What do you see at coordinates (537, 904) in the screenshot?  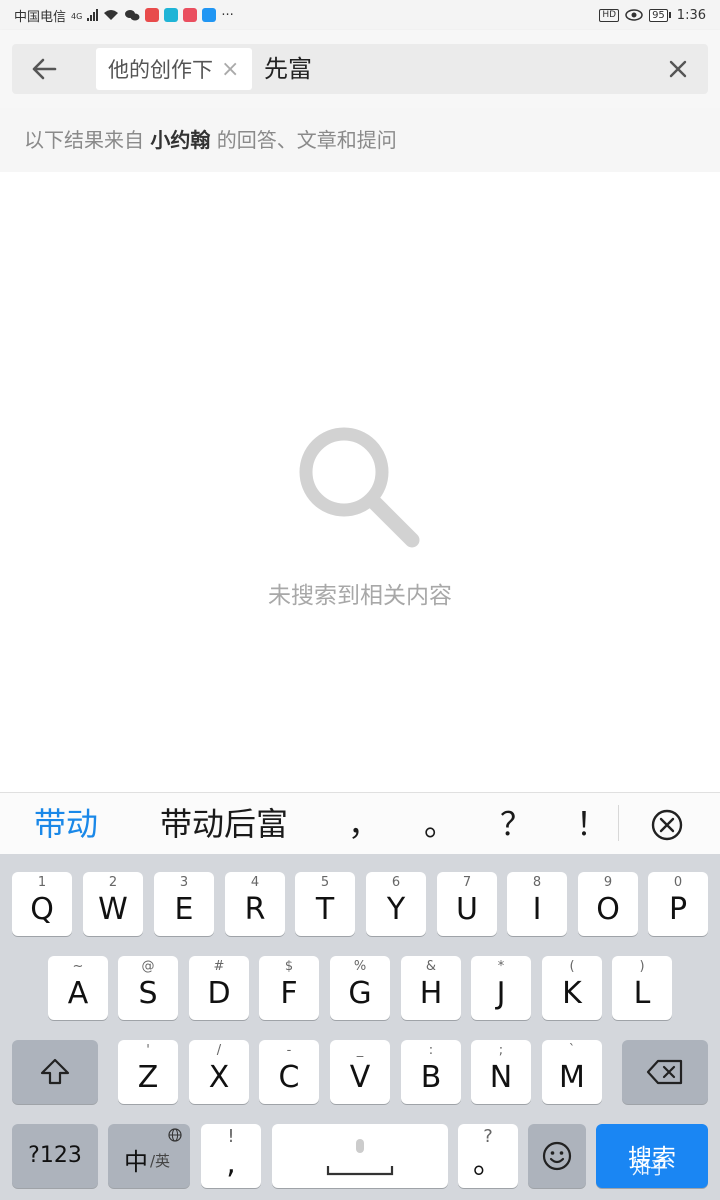 I see `key-i: 8I` at bounding box center [537, 904].